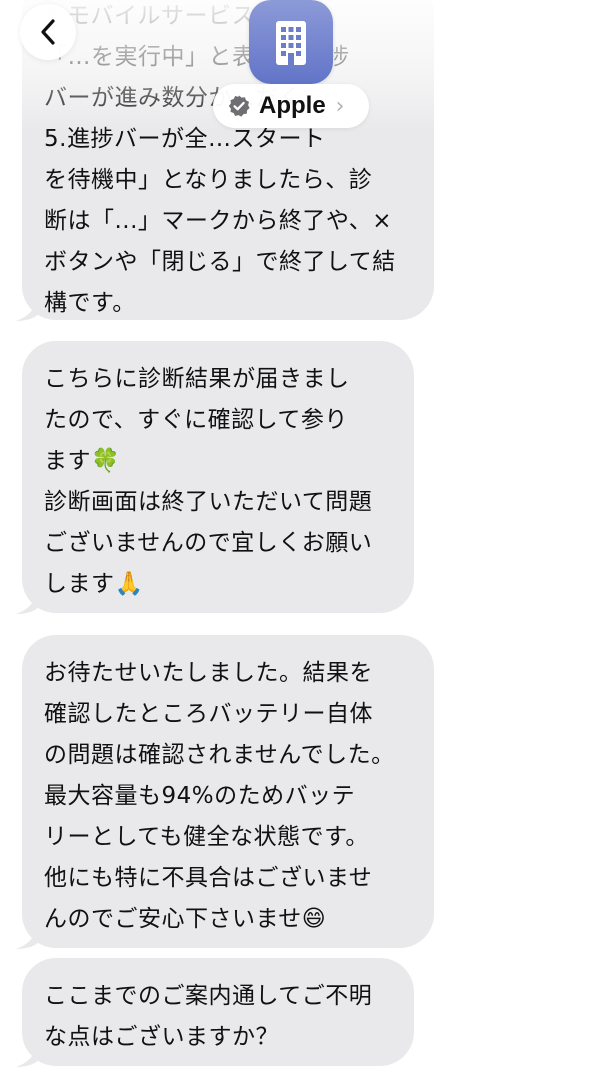 The image size is (591, 1080). I want to click on contact-name-button: Apple ›, so click(291, 106).